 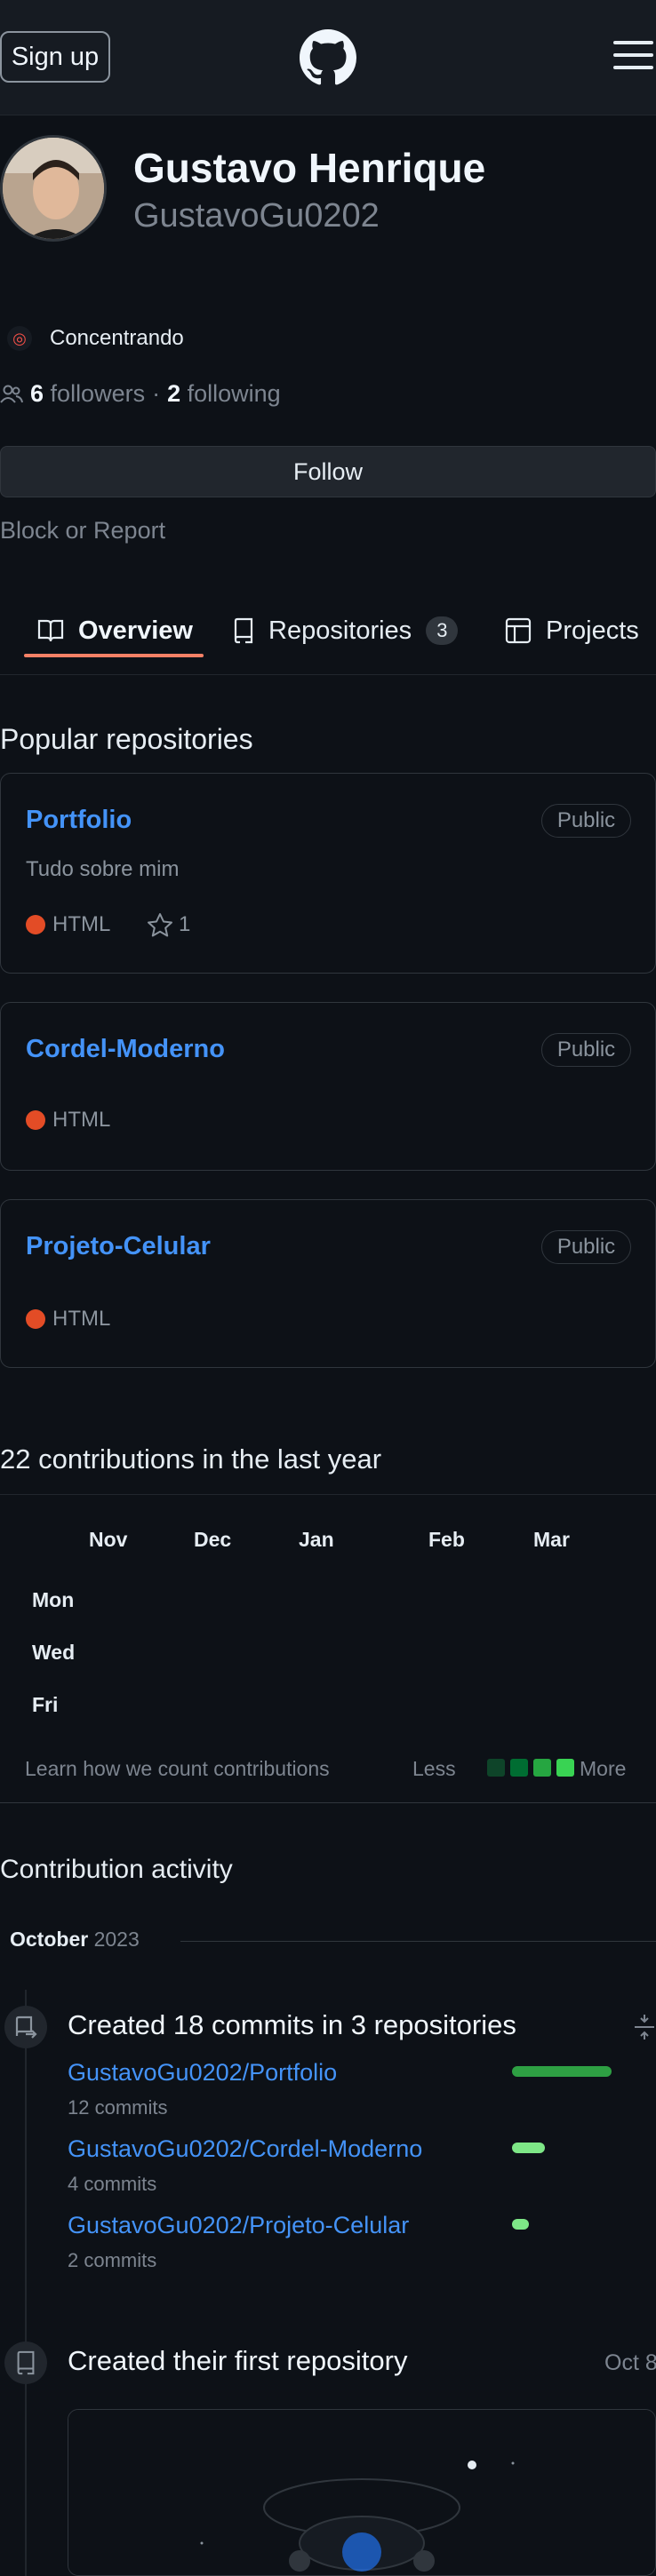 What do you see at coordinates (108, 1539) in the screenshot?
I see `calendar-month-label: Nov` at bounding box center [108, 1539].